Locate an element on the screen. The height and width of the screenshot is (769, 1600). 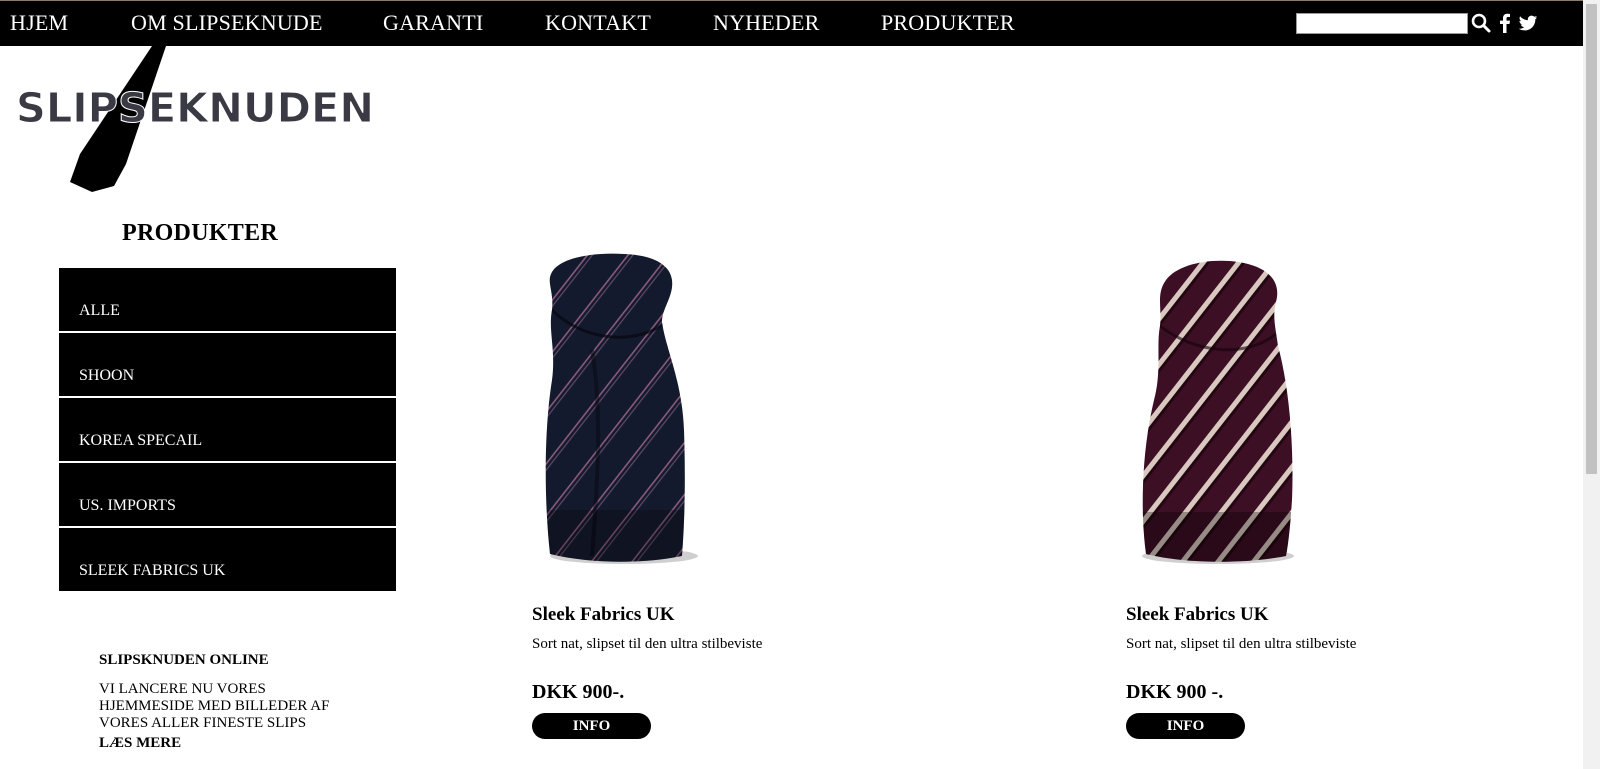
search-icon is located at coordinates (1481, 23).